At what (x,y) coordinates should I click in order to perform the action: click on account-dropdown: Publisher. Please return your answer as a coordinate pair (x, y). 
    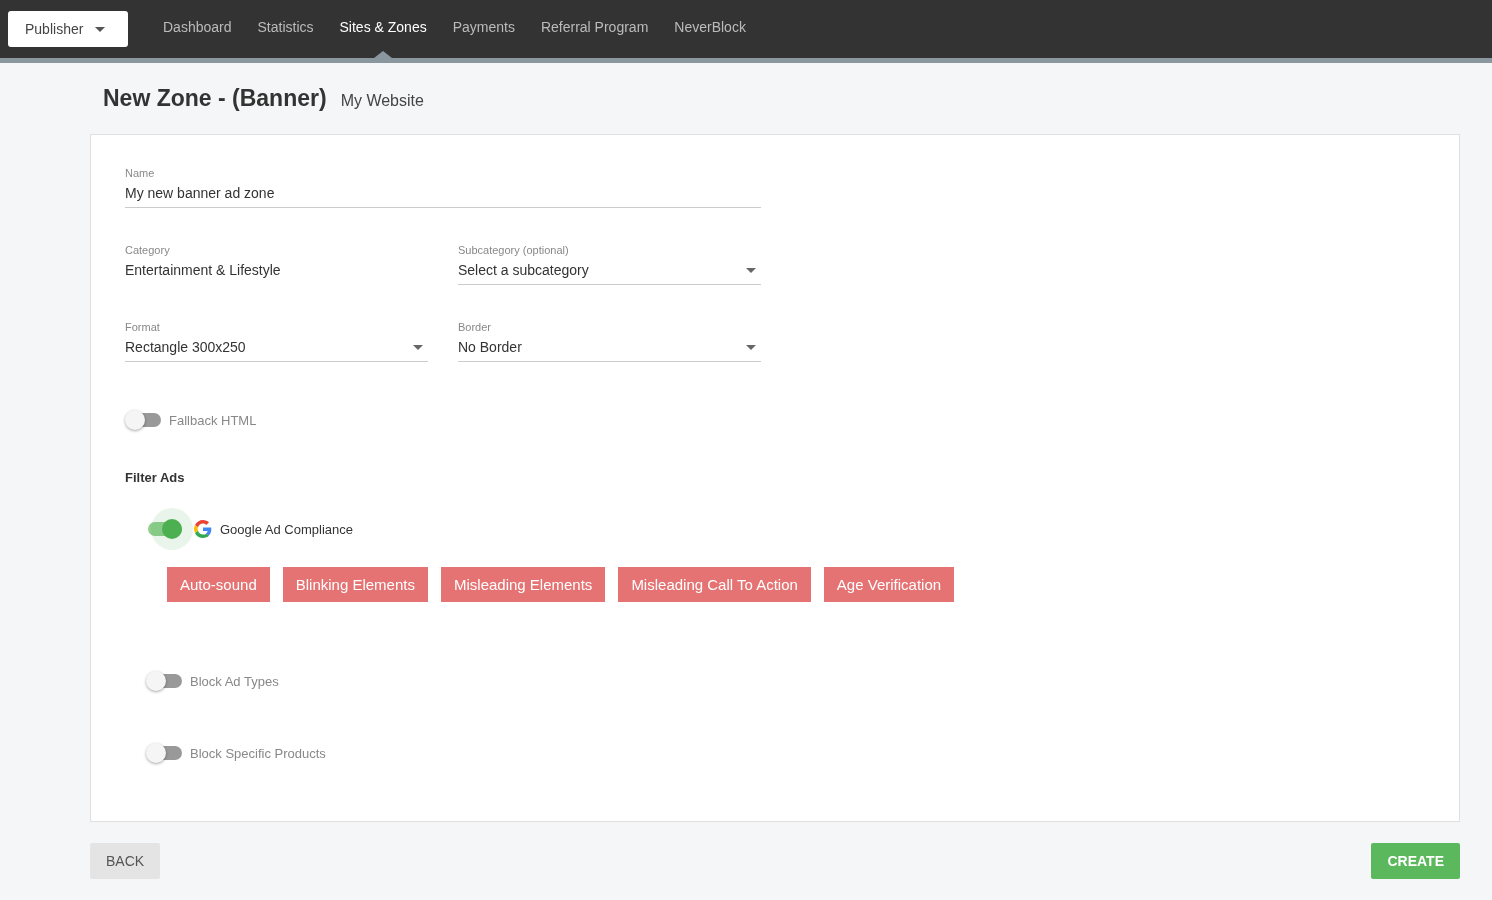
    Looking at the image, I should click on (68, 29).